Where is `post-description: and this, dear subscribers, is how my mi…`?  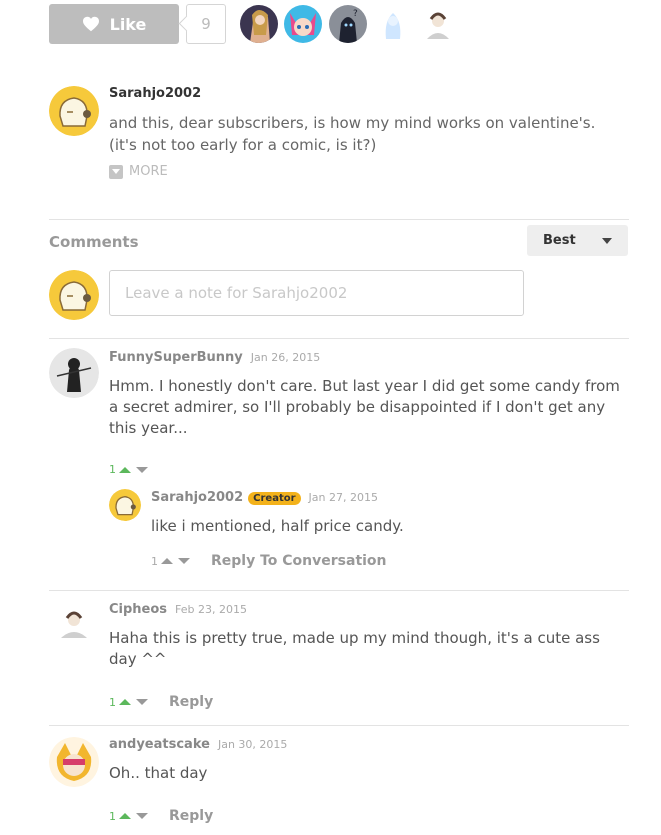 post-description: and this, dear subscribers, is how my mi… is located at coordinates (352, 134).